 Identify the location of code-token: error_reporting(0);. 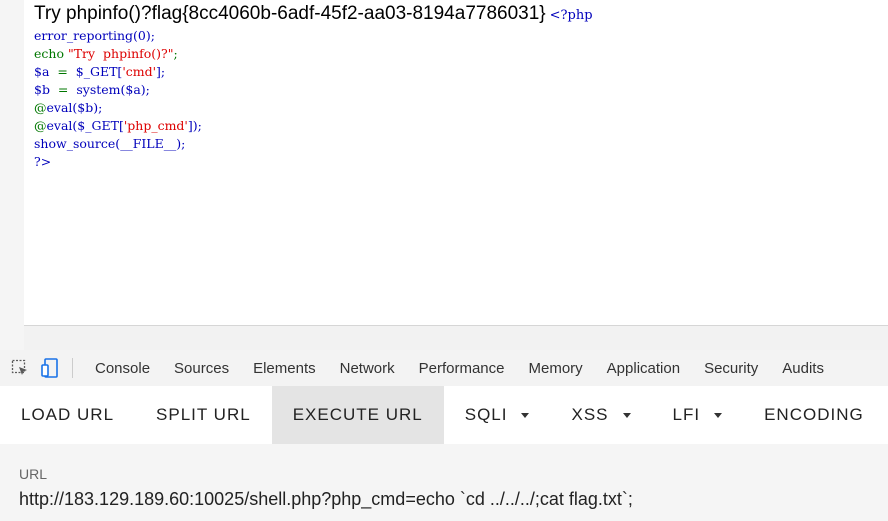
(94, 35).